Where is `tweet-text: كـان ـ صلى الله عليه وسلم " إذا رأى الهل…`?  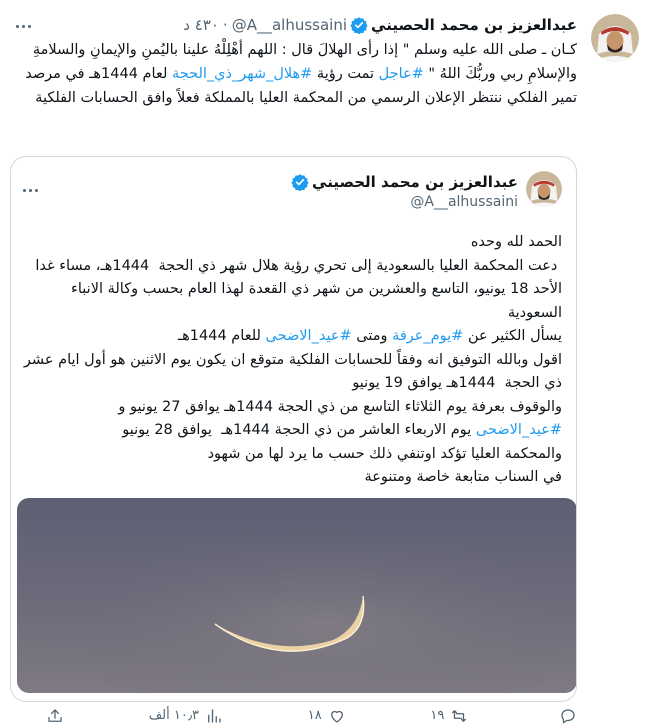
tweet-text: كـان ـ صلى الله عليه وسلم " إذا رأى الهل… is located at coordinates (295, 74).